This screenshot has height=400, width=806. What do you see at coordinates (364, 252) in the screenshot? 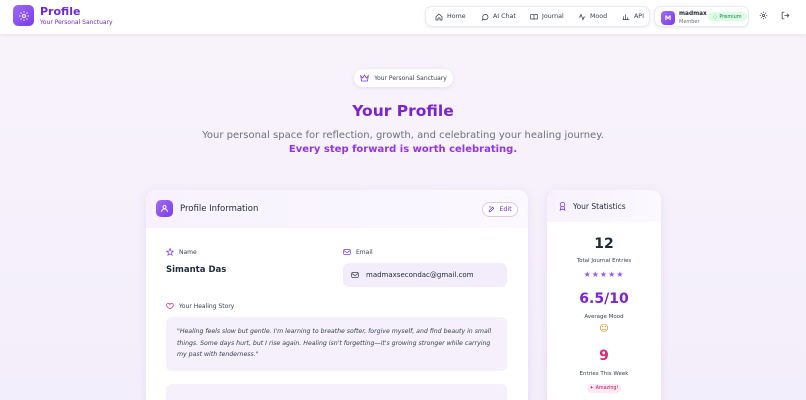
I see `email-label: Email` at bounding box center [364, 252].